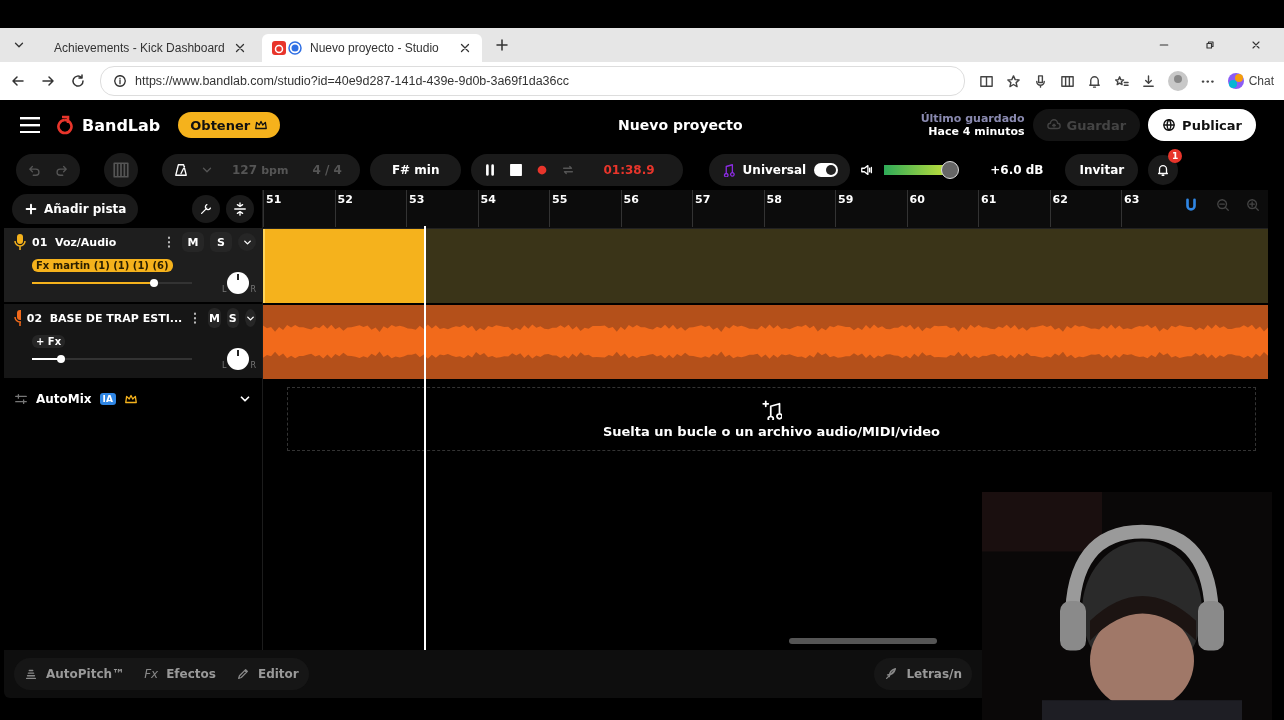 The image size is (1284, 720). Describe the element at coordinates (1210, 45) in the screenshot. I see `restore-icon` at that location.